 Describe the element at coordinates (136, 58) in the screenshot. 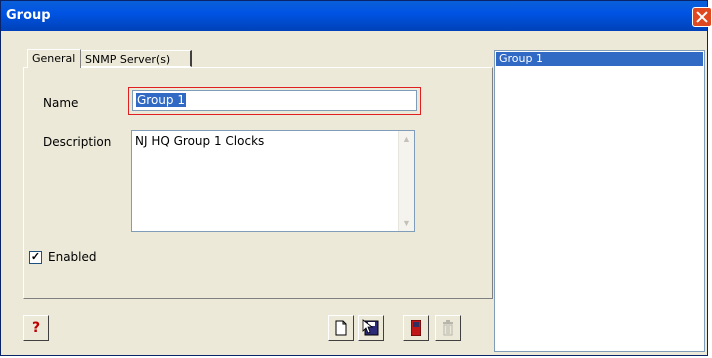

I see `tab-snmp-servers: SNMP Server(s)` at that location.